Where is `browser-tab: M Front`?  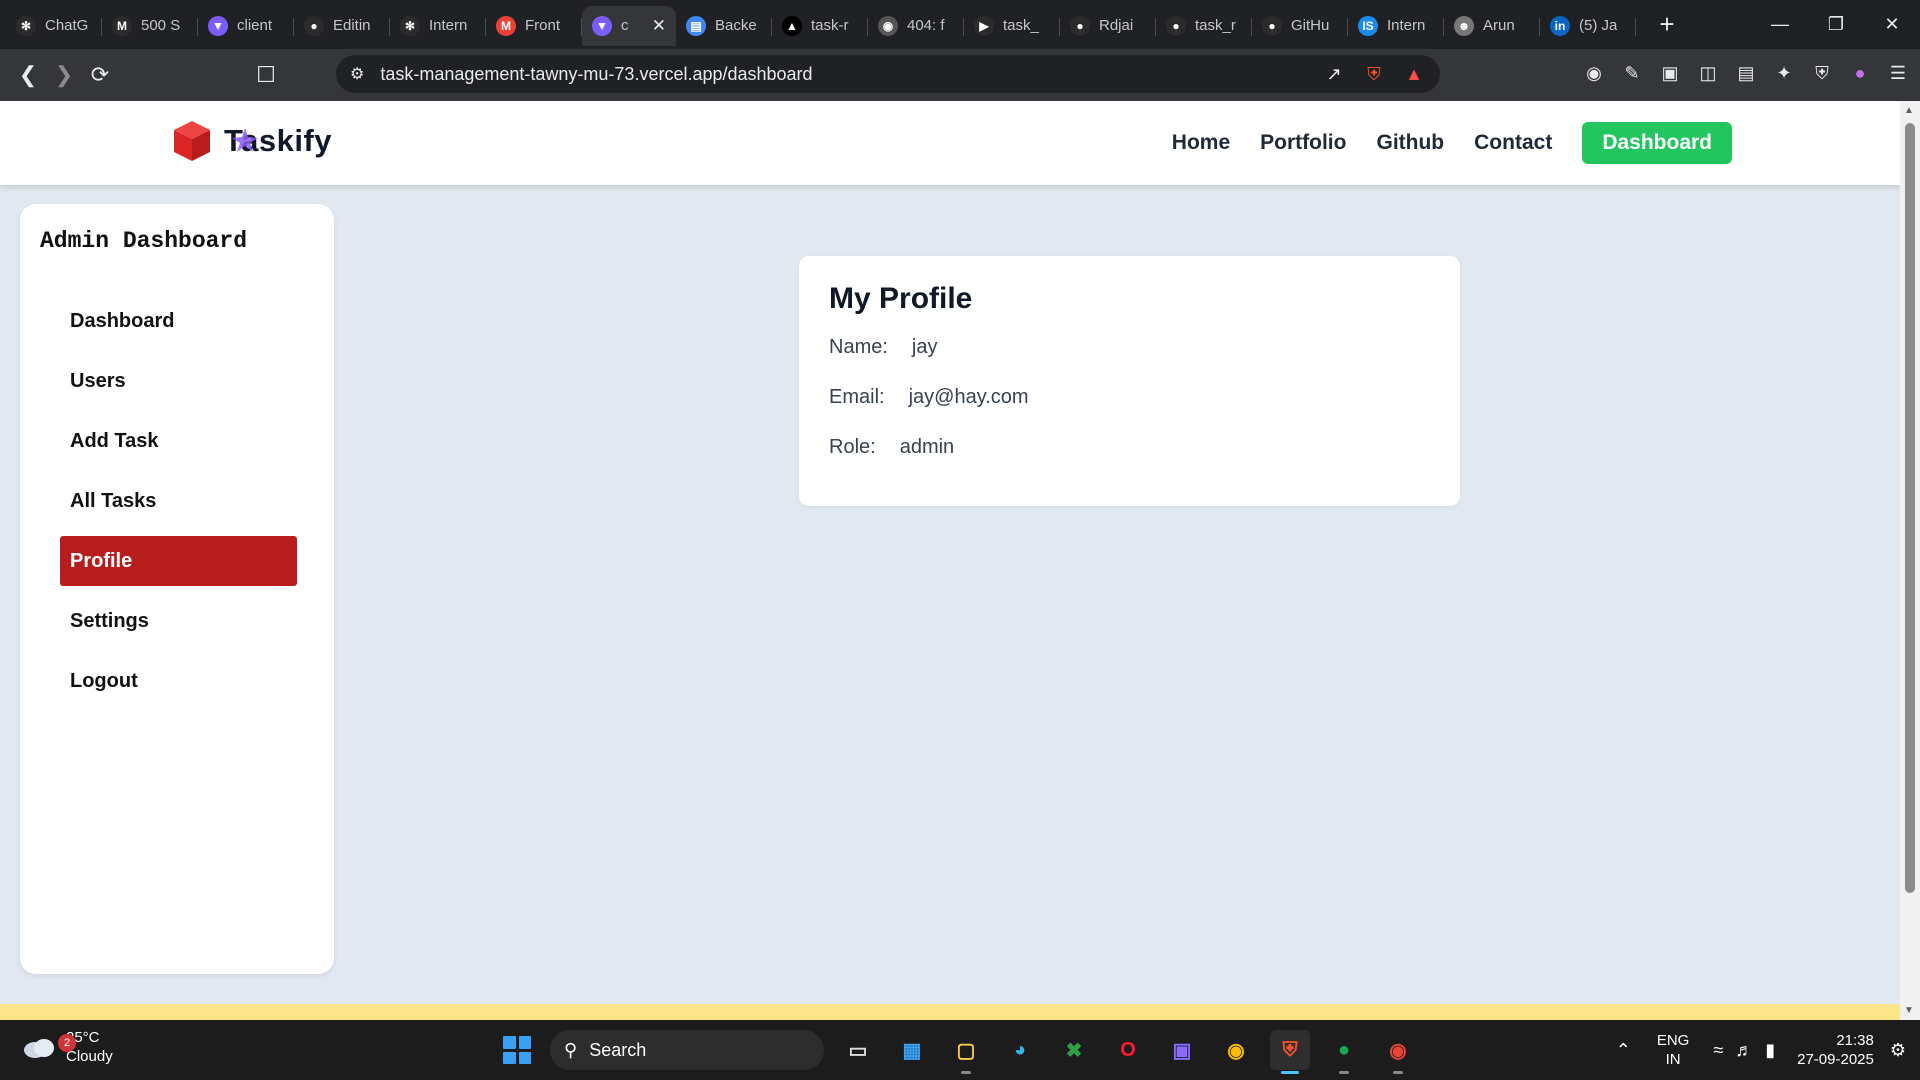 browser-tab: M Front is located at coordinates (534, 26).